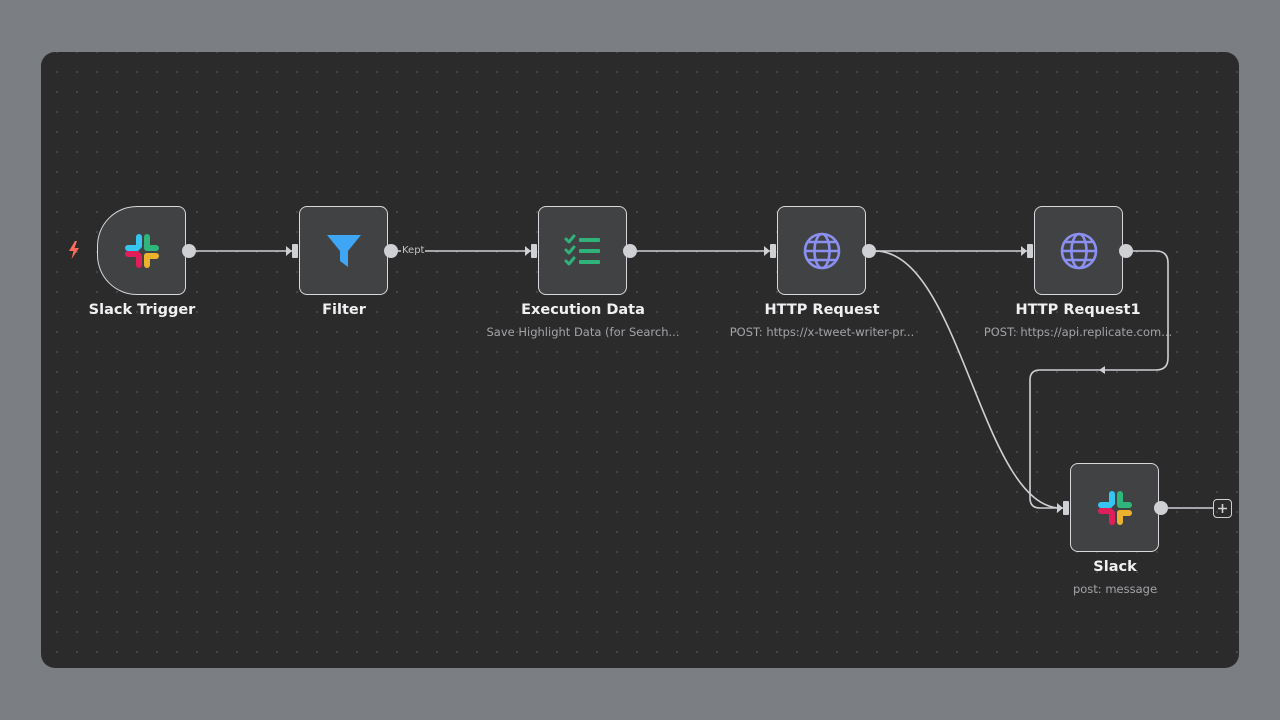 This screenshot has height=720, width=1280. Describe the element at coordinates (413, 250) in the screenshot. I see `edge-label-kept: Kept` at that location.